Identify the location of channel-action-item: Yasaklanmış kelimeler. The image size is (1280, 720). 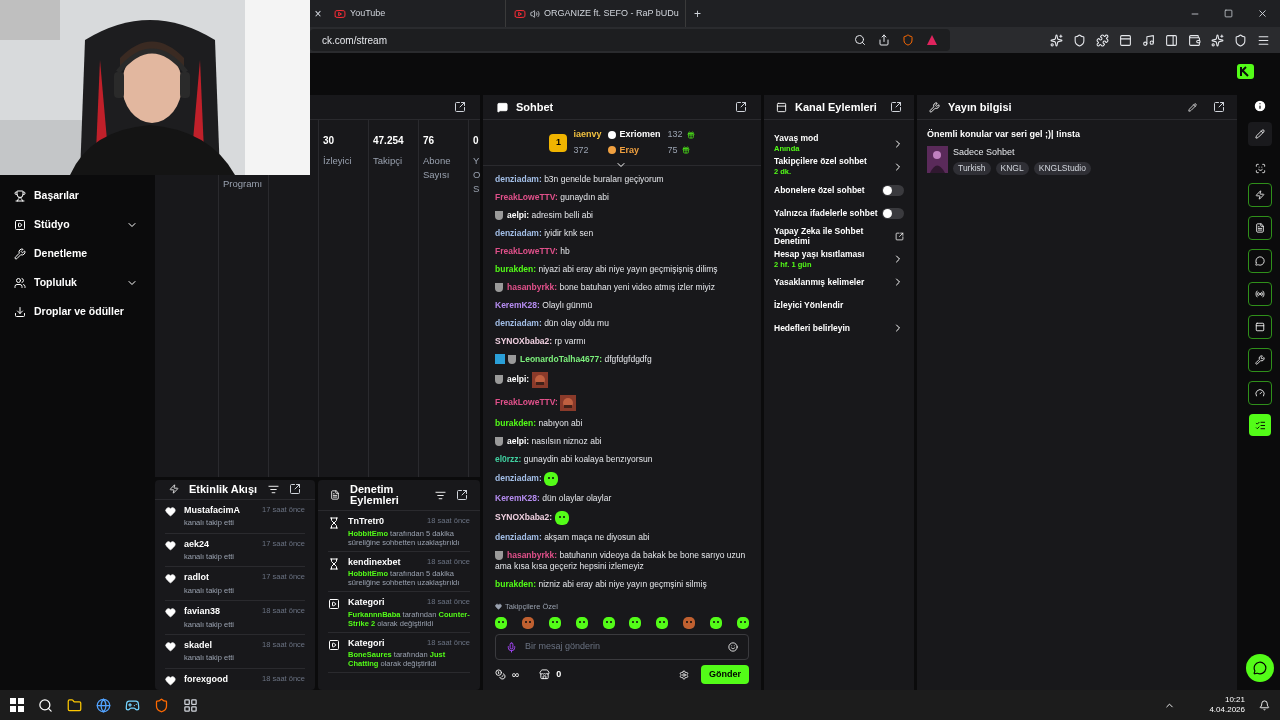
(839, 282).